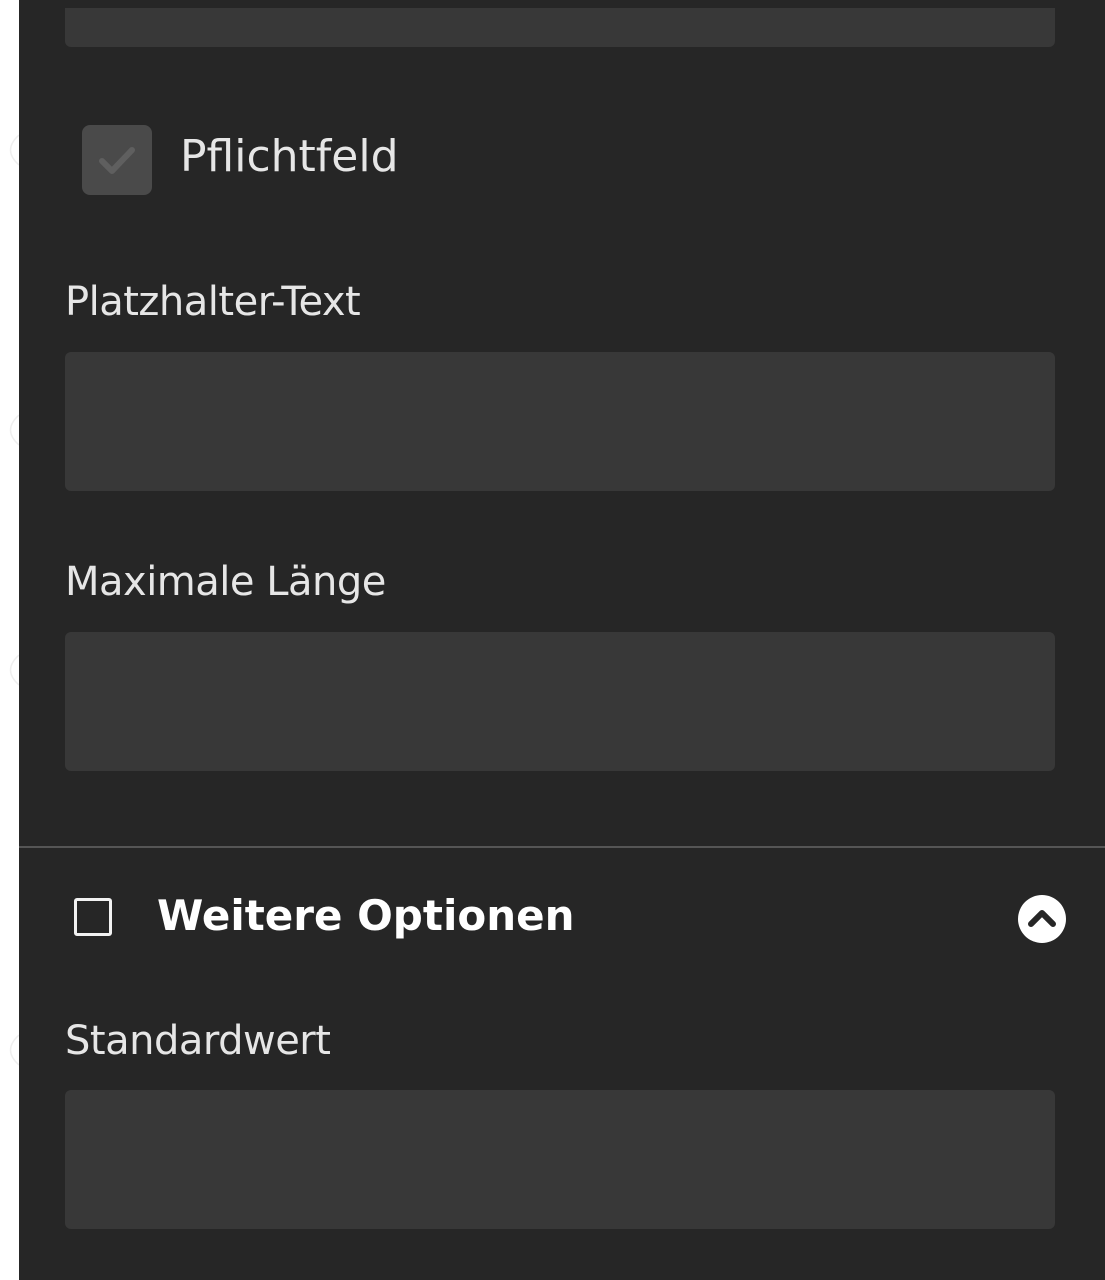  I want to click on placeholder-text-label: Platzhalter-Text, so click(213, 302).